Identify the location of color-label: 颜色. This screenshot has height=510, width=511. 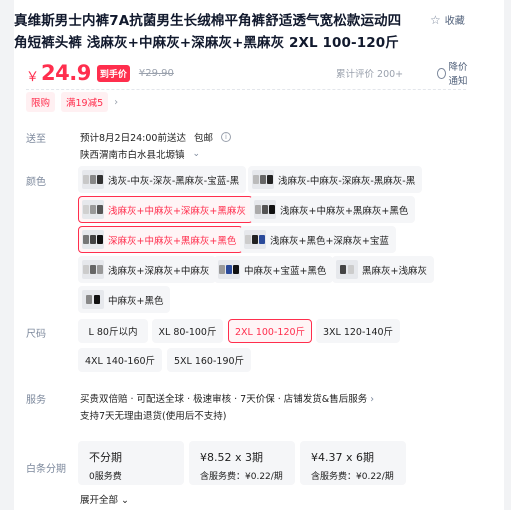
(36, 182).